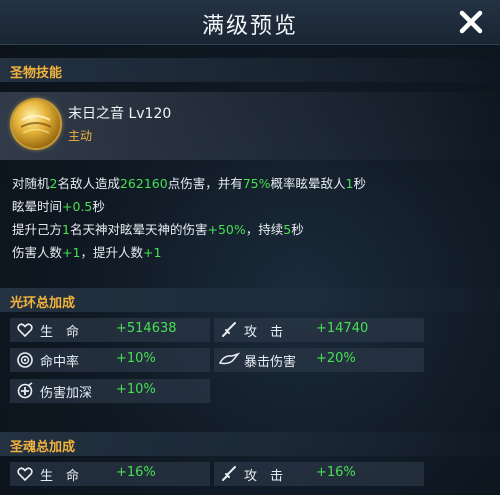 This screenshot has width=500, height=495. Describe the element at coordinates (138, 229) in the screenshot. I see `desc-text: 名天神对眩晕天神的伤害` at that location.